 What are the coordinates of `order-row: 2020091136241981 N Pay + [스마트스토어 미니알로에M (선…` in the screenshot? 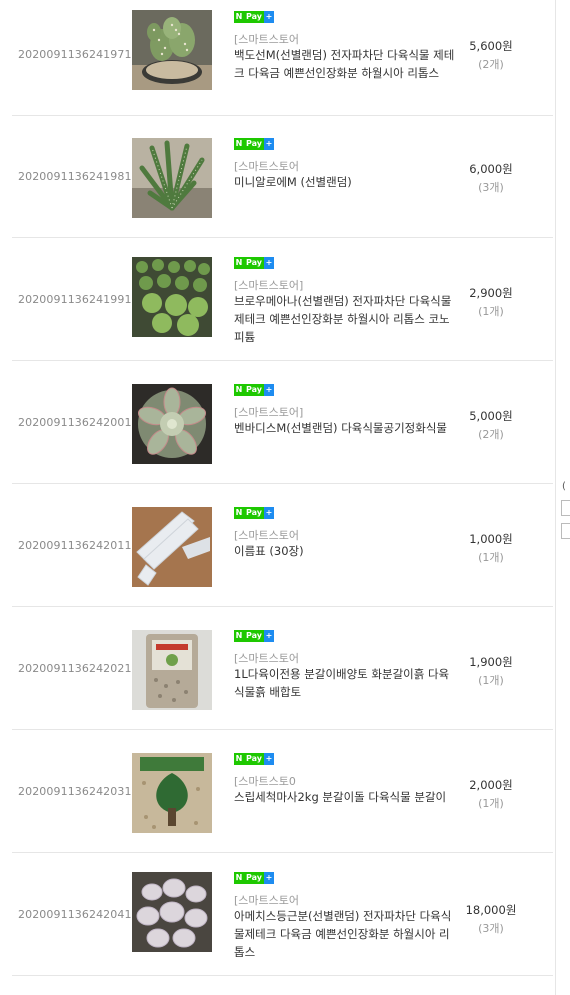 It's located at (282, 177).